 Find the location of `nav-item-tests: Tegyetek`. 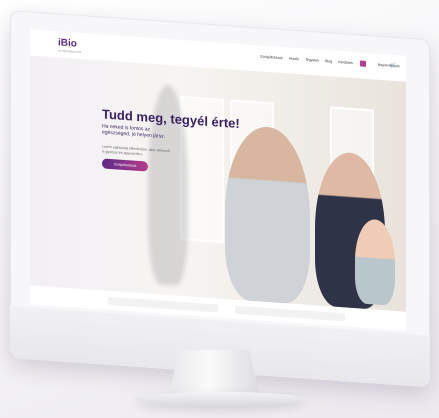

nav-item-tests: Tegyetek is located at coordinates (312, 60).